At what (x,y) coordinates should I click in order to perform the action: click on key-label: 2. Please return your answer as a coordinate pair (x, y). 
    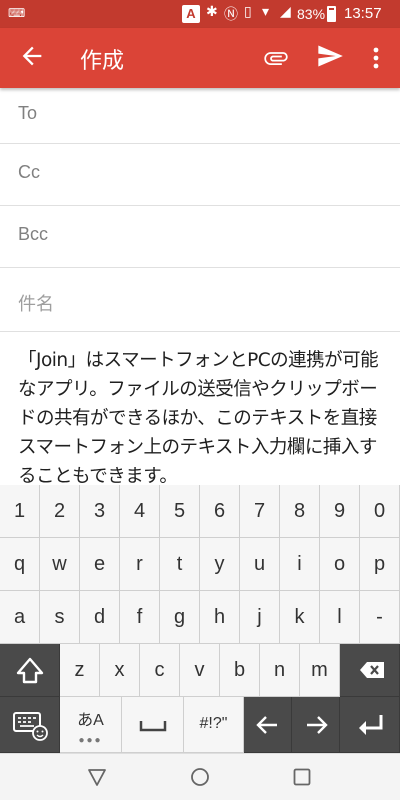
    Looking at the image, I should click on (59, 511).